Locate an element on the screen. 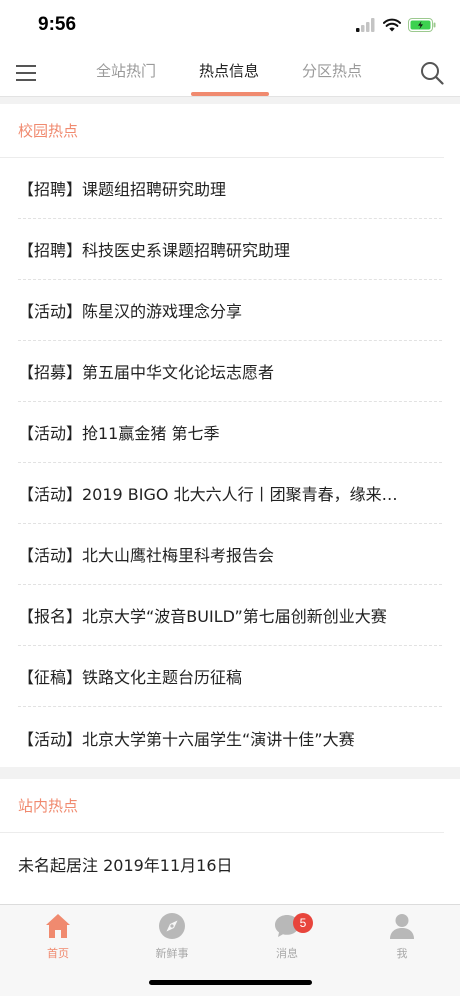 The image size is (460, 996). list-item: 【活动】北大山鹰社梅里科考报告会 is located at coordinates (230, 554).